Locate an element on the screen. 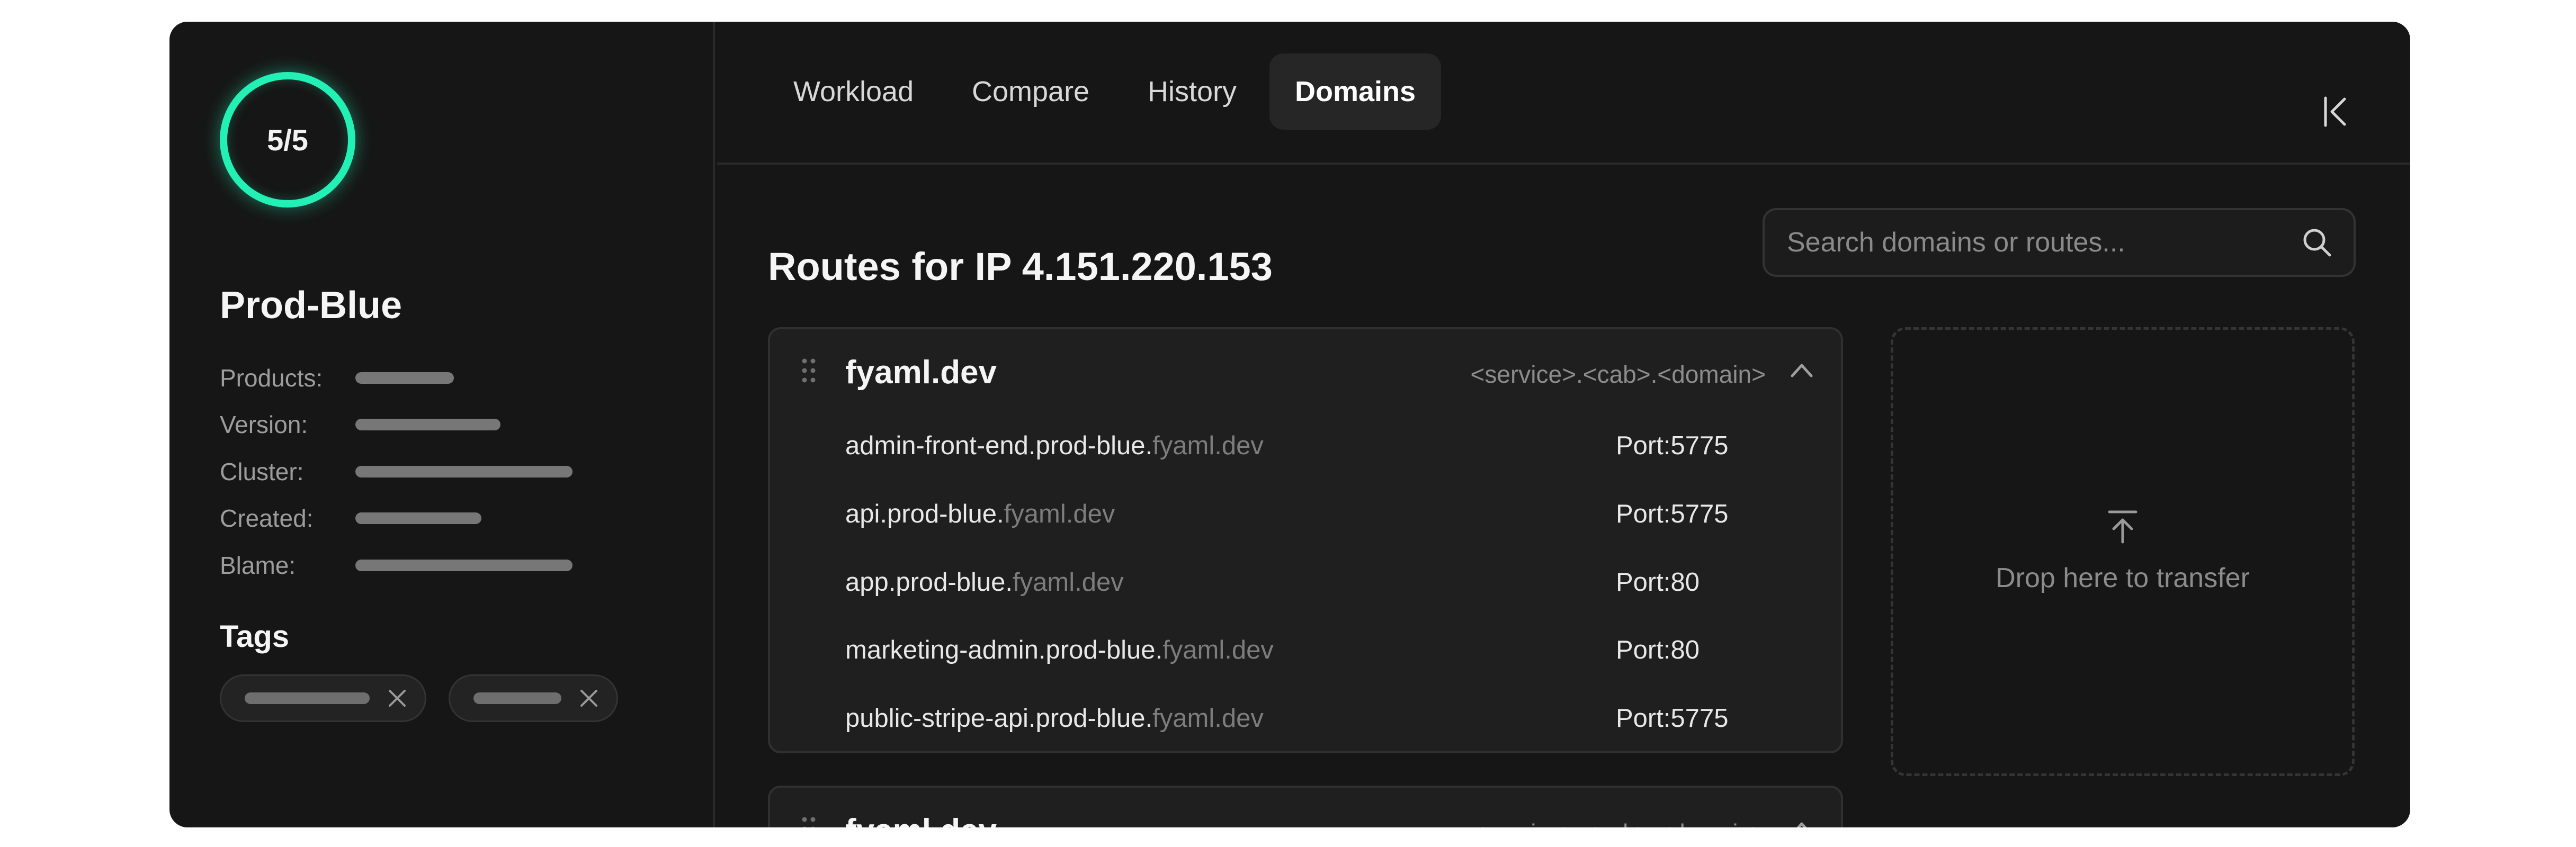 The width and height of the screenshot is (2576, 847). route-host: admin-front-end.prod-blue.fyaml.dev is located at coordinates (1054, 446).